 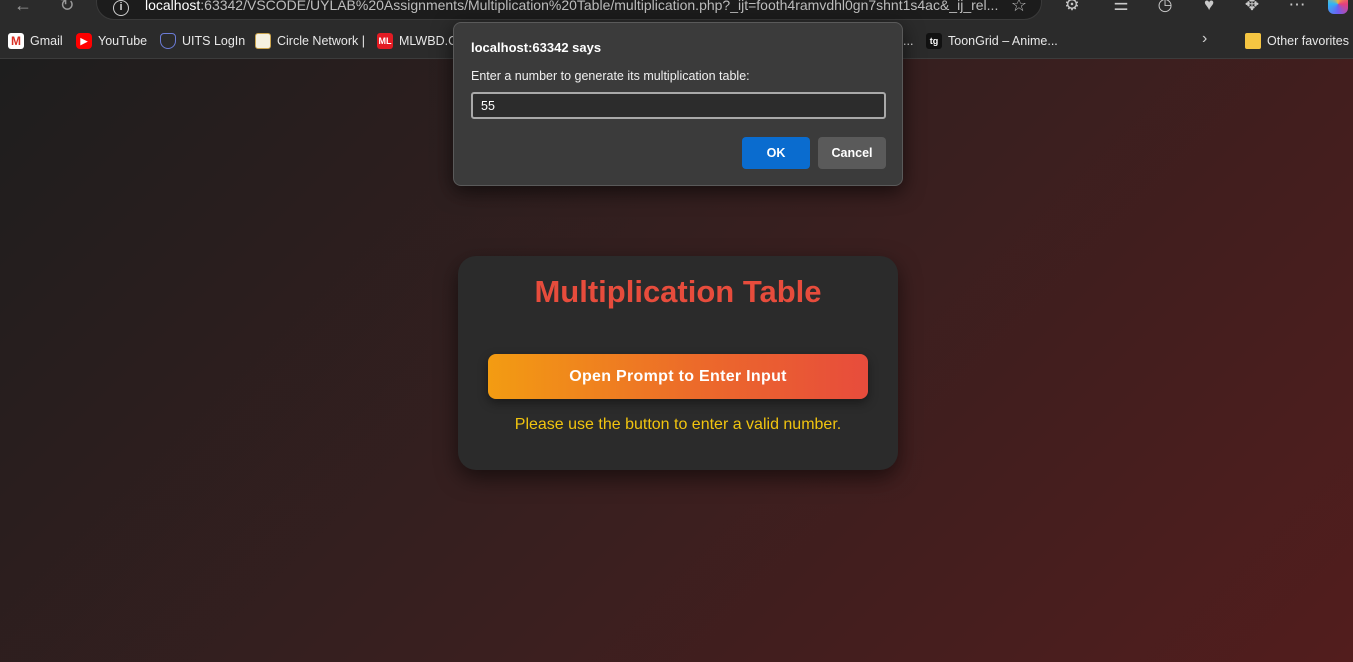 I want to click on bookmark-gmail: M Gmail, so click(x=35, y=41).